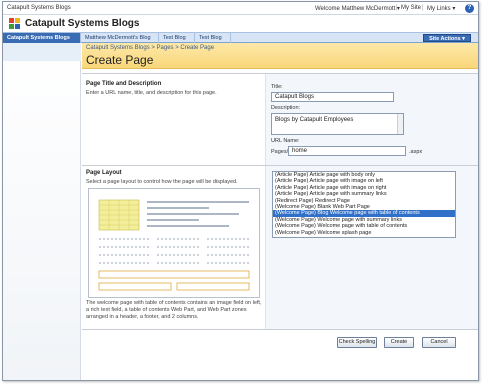 The height and width of the screenshot is (386, 484). I want to click on section-heading-title-description: Page Title and Description, so click(124, 84).